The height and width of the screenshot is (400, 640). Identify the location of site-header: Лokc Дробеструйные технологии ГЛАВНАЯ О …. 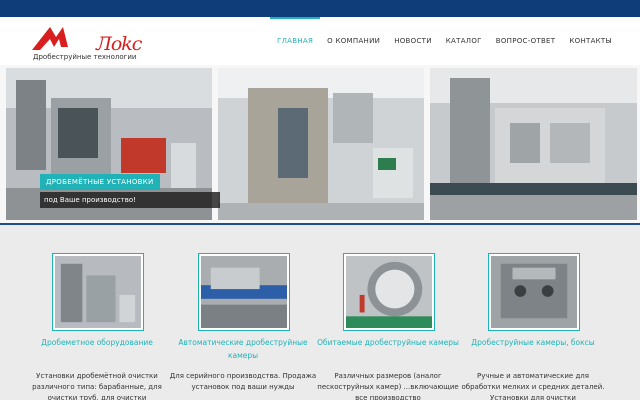
(320, 41).